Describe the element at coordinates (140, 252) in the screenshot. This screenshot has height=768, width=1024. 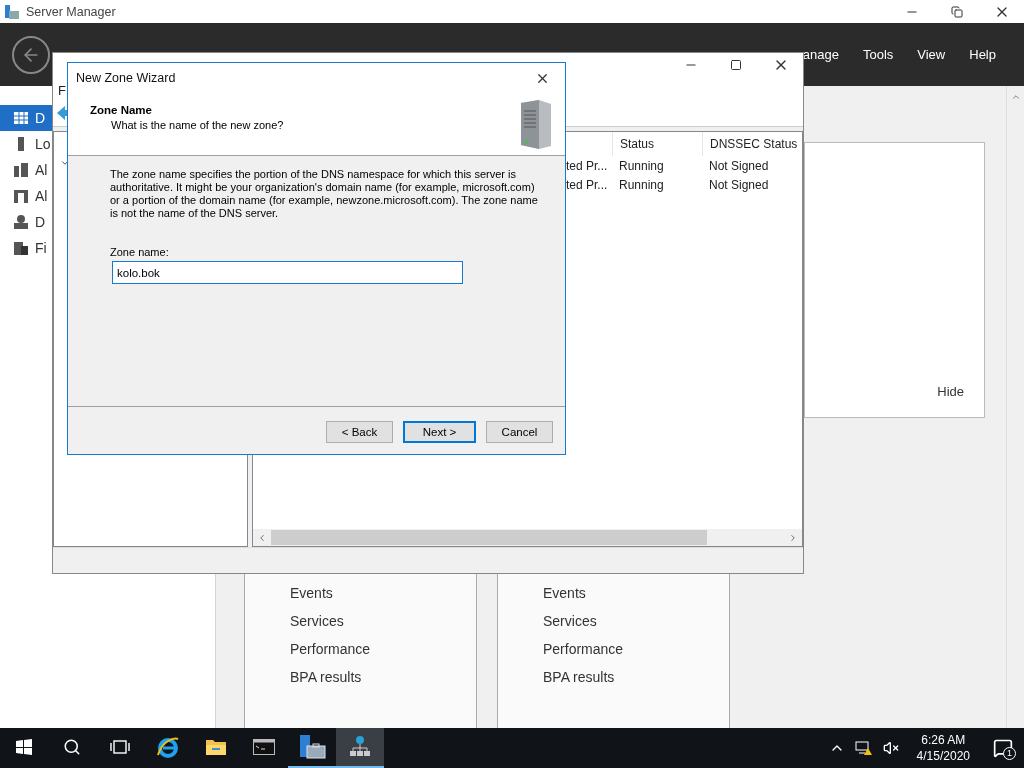
I see `field-label: Zone name:` at that location.